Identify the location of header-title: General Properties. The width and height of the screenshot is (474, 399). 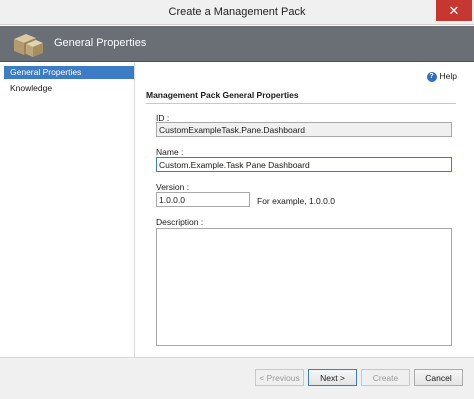
(100, 43).